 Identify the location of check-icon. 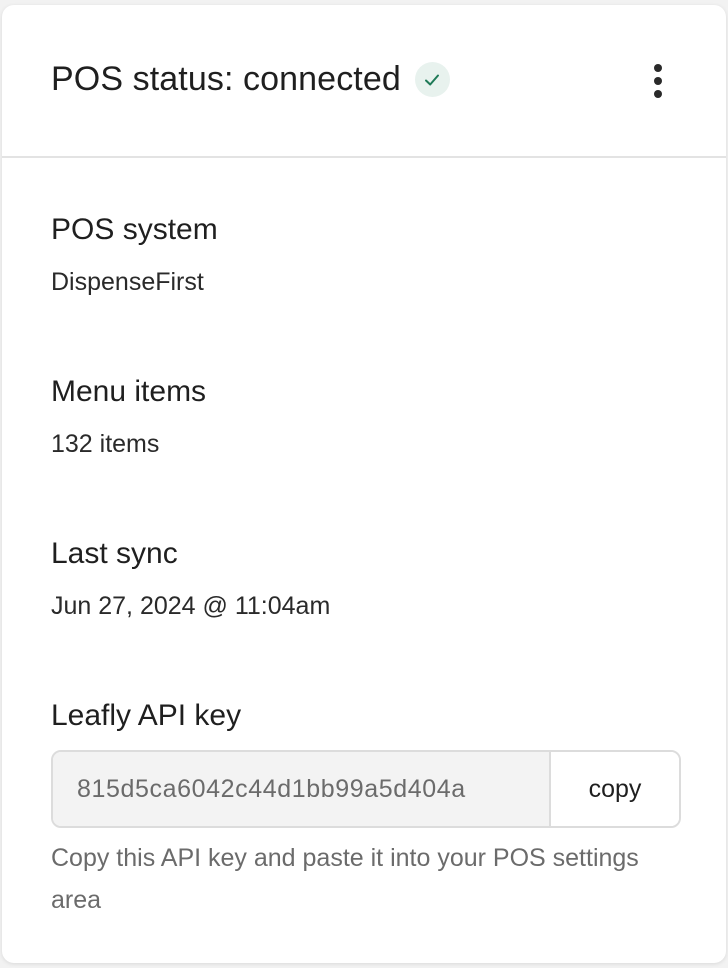
(432, 79).